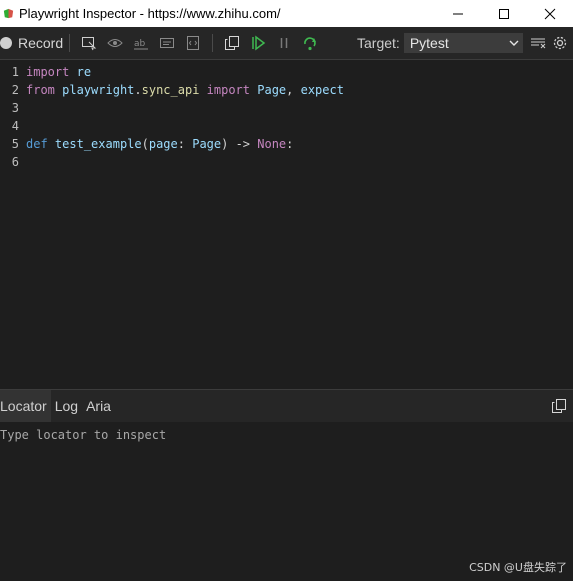 The image size is (573, 581). I want to click on code-token: playwright, so click(98, 90).